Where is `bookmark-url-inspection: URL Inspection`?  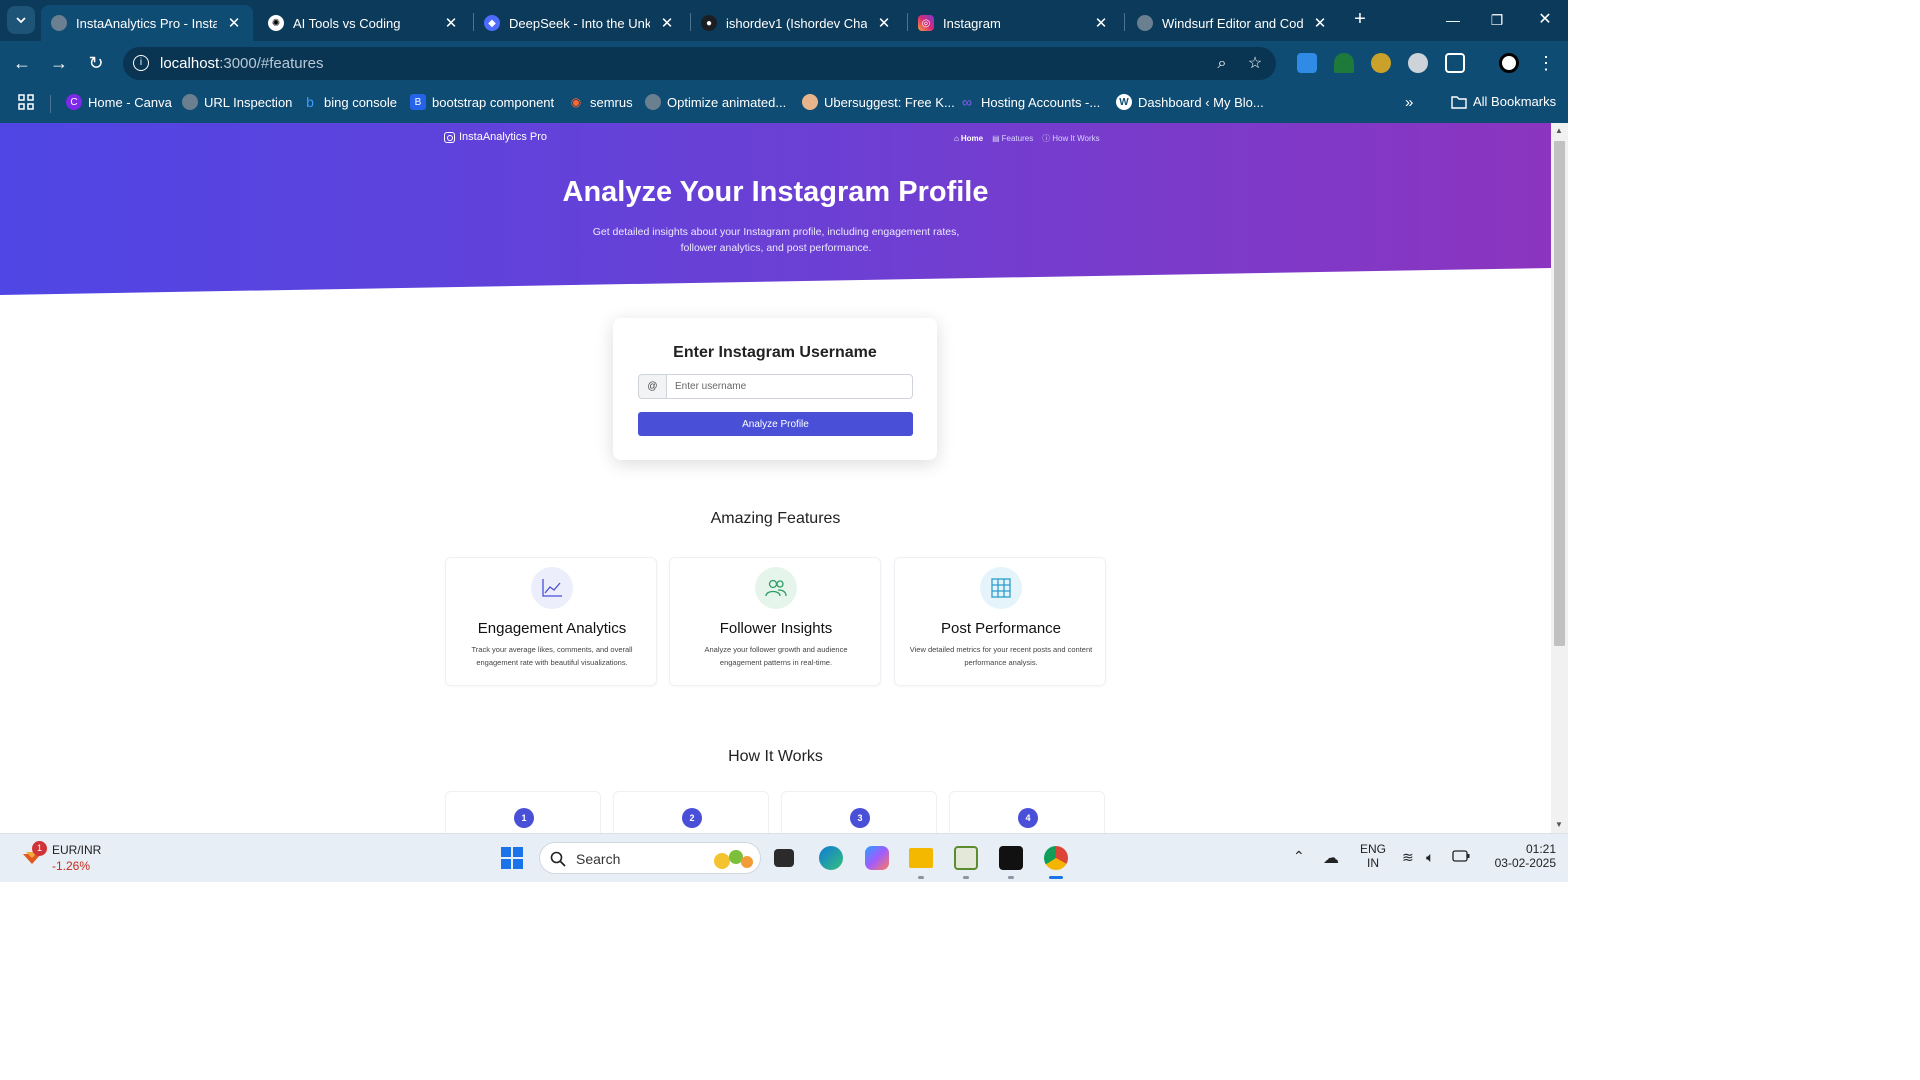 bookmark-url-inspection: URL Inspection is located at coordinates (237, 102).